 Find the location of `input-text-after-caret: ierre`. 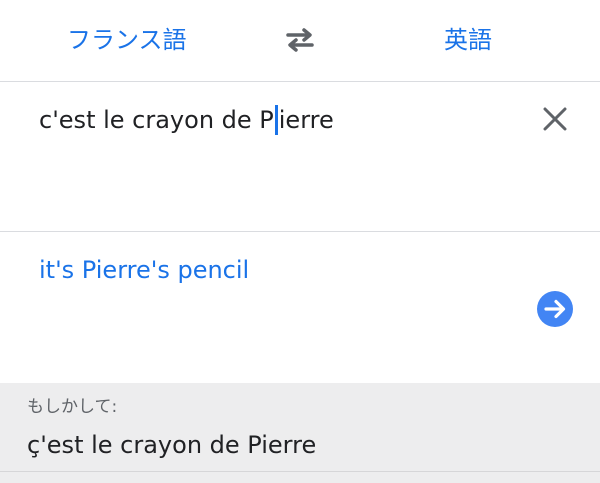

input-text-after-caret: ierre is located at coordinates (306, 120).